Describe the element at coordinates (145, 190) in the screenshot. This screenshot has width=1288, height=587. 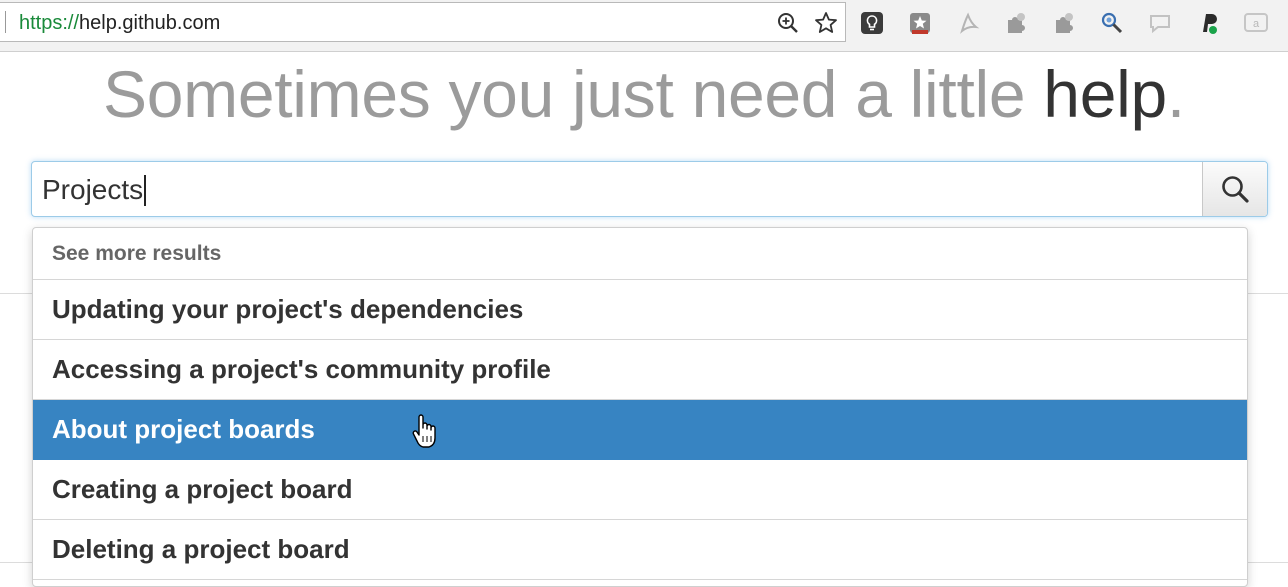
I see `text-caret` at that location.